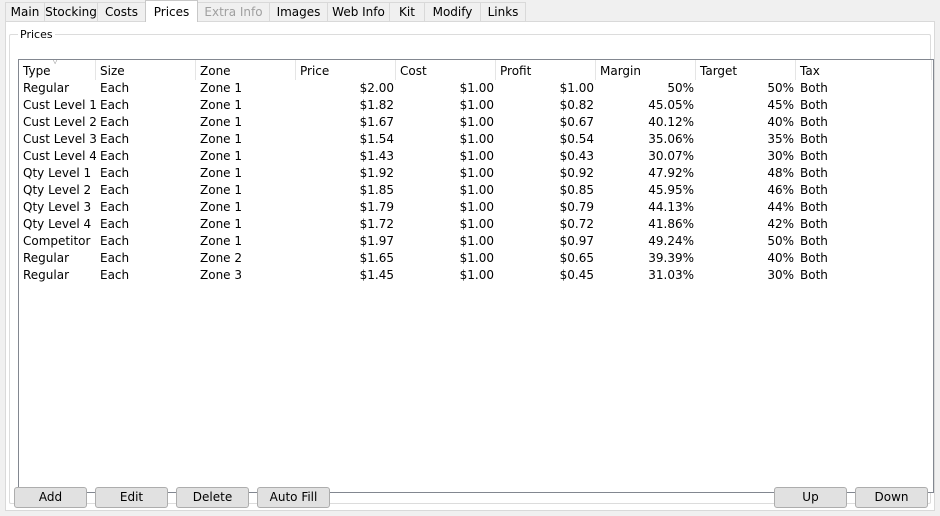 The height and width of the screenshot is (516, 940). Describe the element at coordinates (346, 70) in the screenshot. I see `column-header-price: Price` at that location.